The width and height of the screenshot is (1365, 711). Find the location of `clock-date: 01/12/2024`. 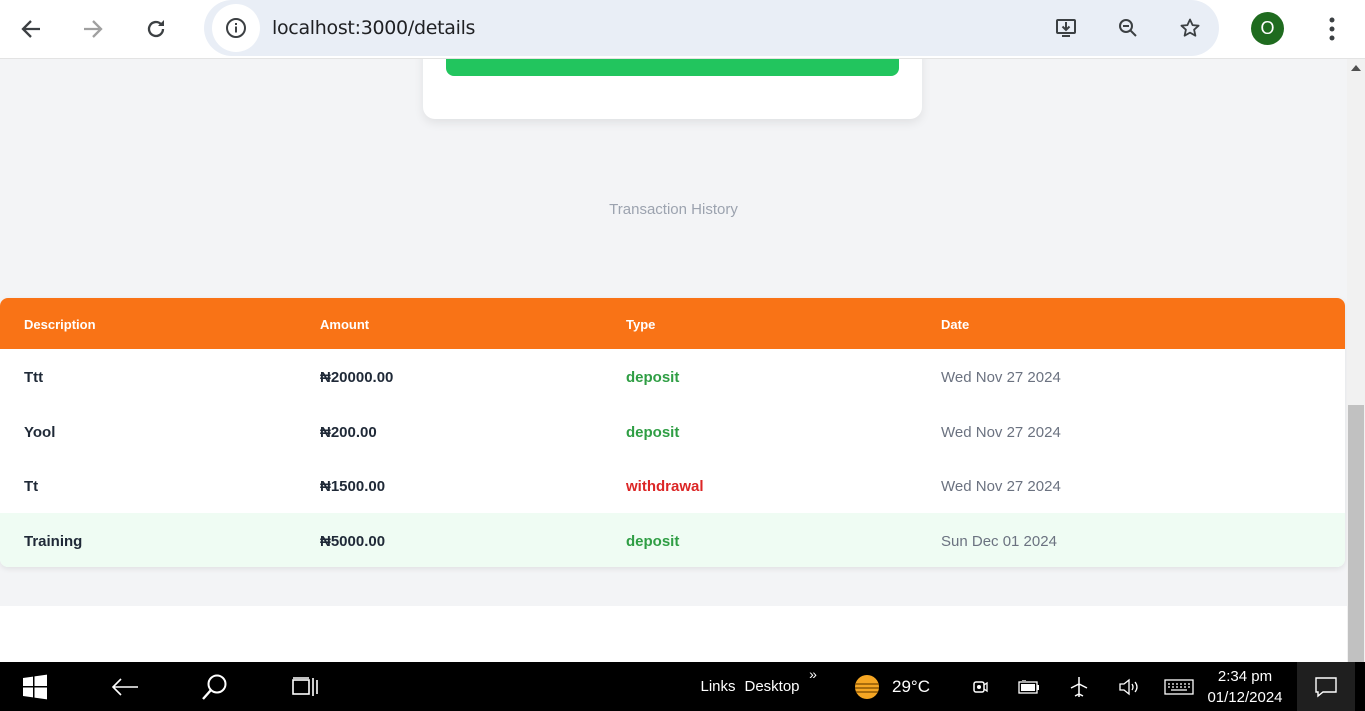

clock-date: 01/12/2024 is located at coordinates (1245, 697).